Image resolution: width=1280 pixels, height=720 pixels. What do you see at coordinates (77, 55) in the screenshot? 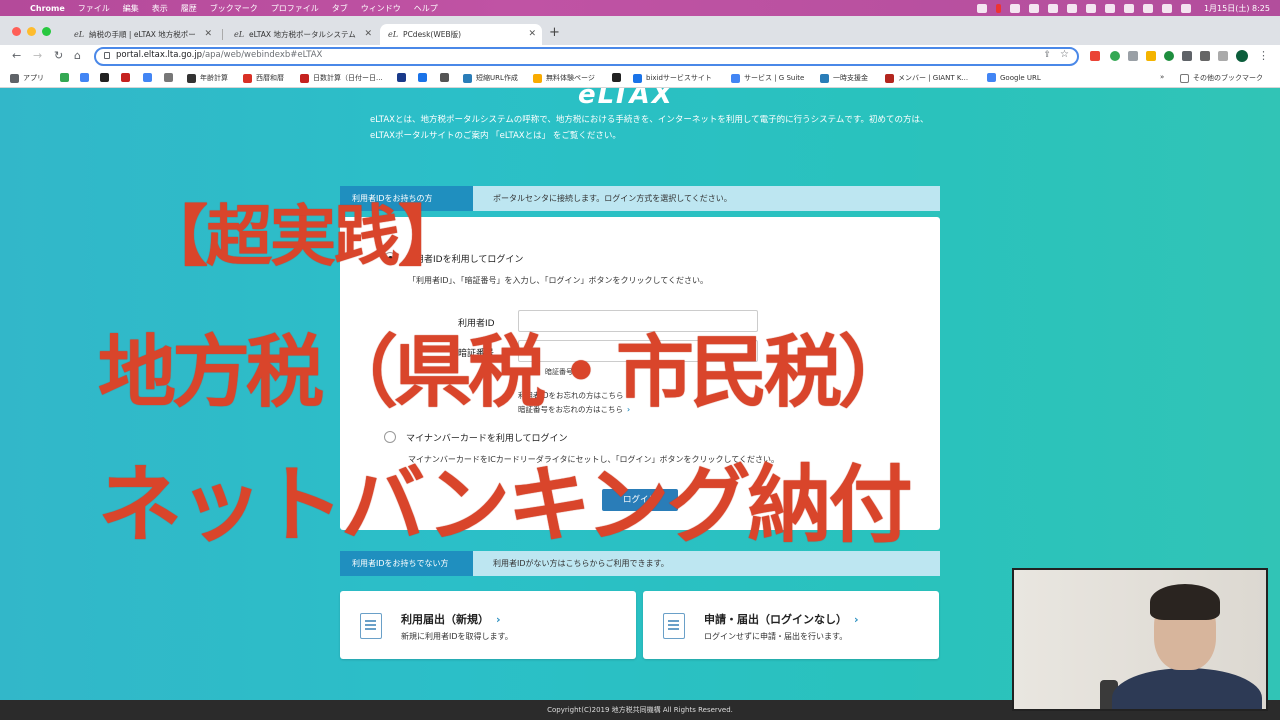
I see `home-icon: ⌂` at bounding box center [77, 55].